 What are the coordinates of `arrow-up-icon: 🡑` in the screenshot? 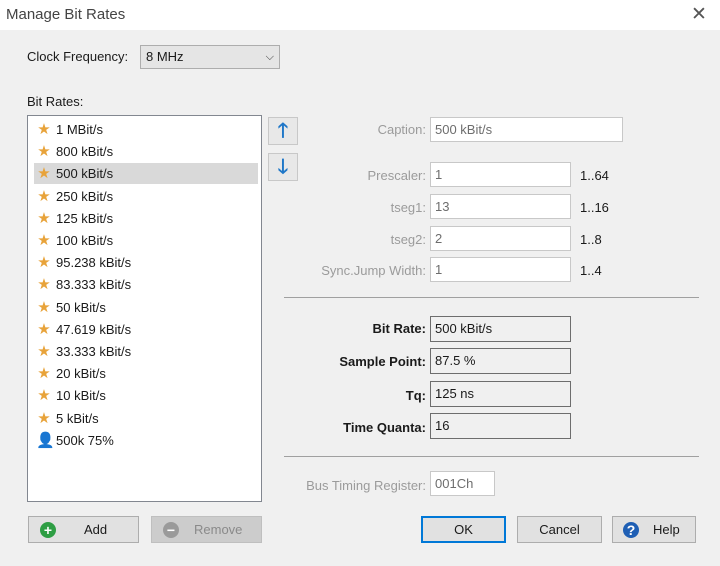 It's located at (283, 131).